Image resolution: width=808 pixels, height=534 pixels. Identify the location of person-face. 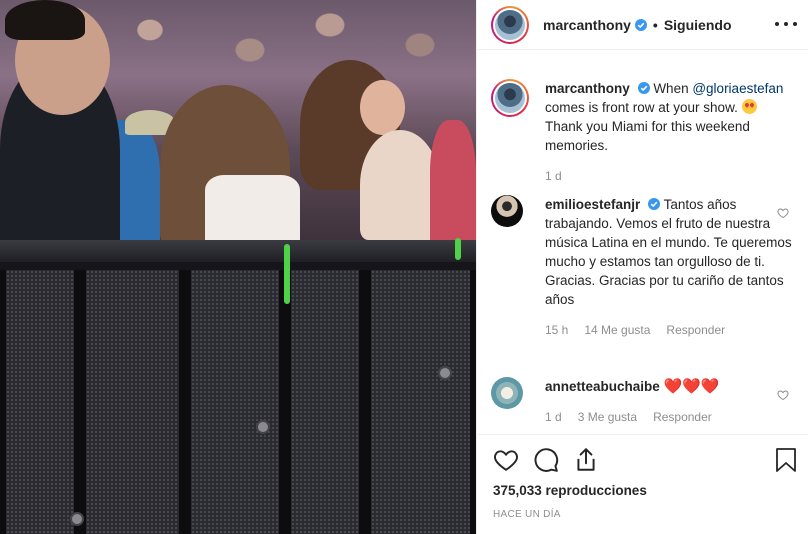
(382, 107).